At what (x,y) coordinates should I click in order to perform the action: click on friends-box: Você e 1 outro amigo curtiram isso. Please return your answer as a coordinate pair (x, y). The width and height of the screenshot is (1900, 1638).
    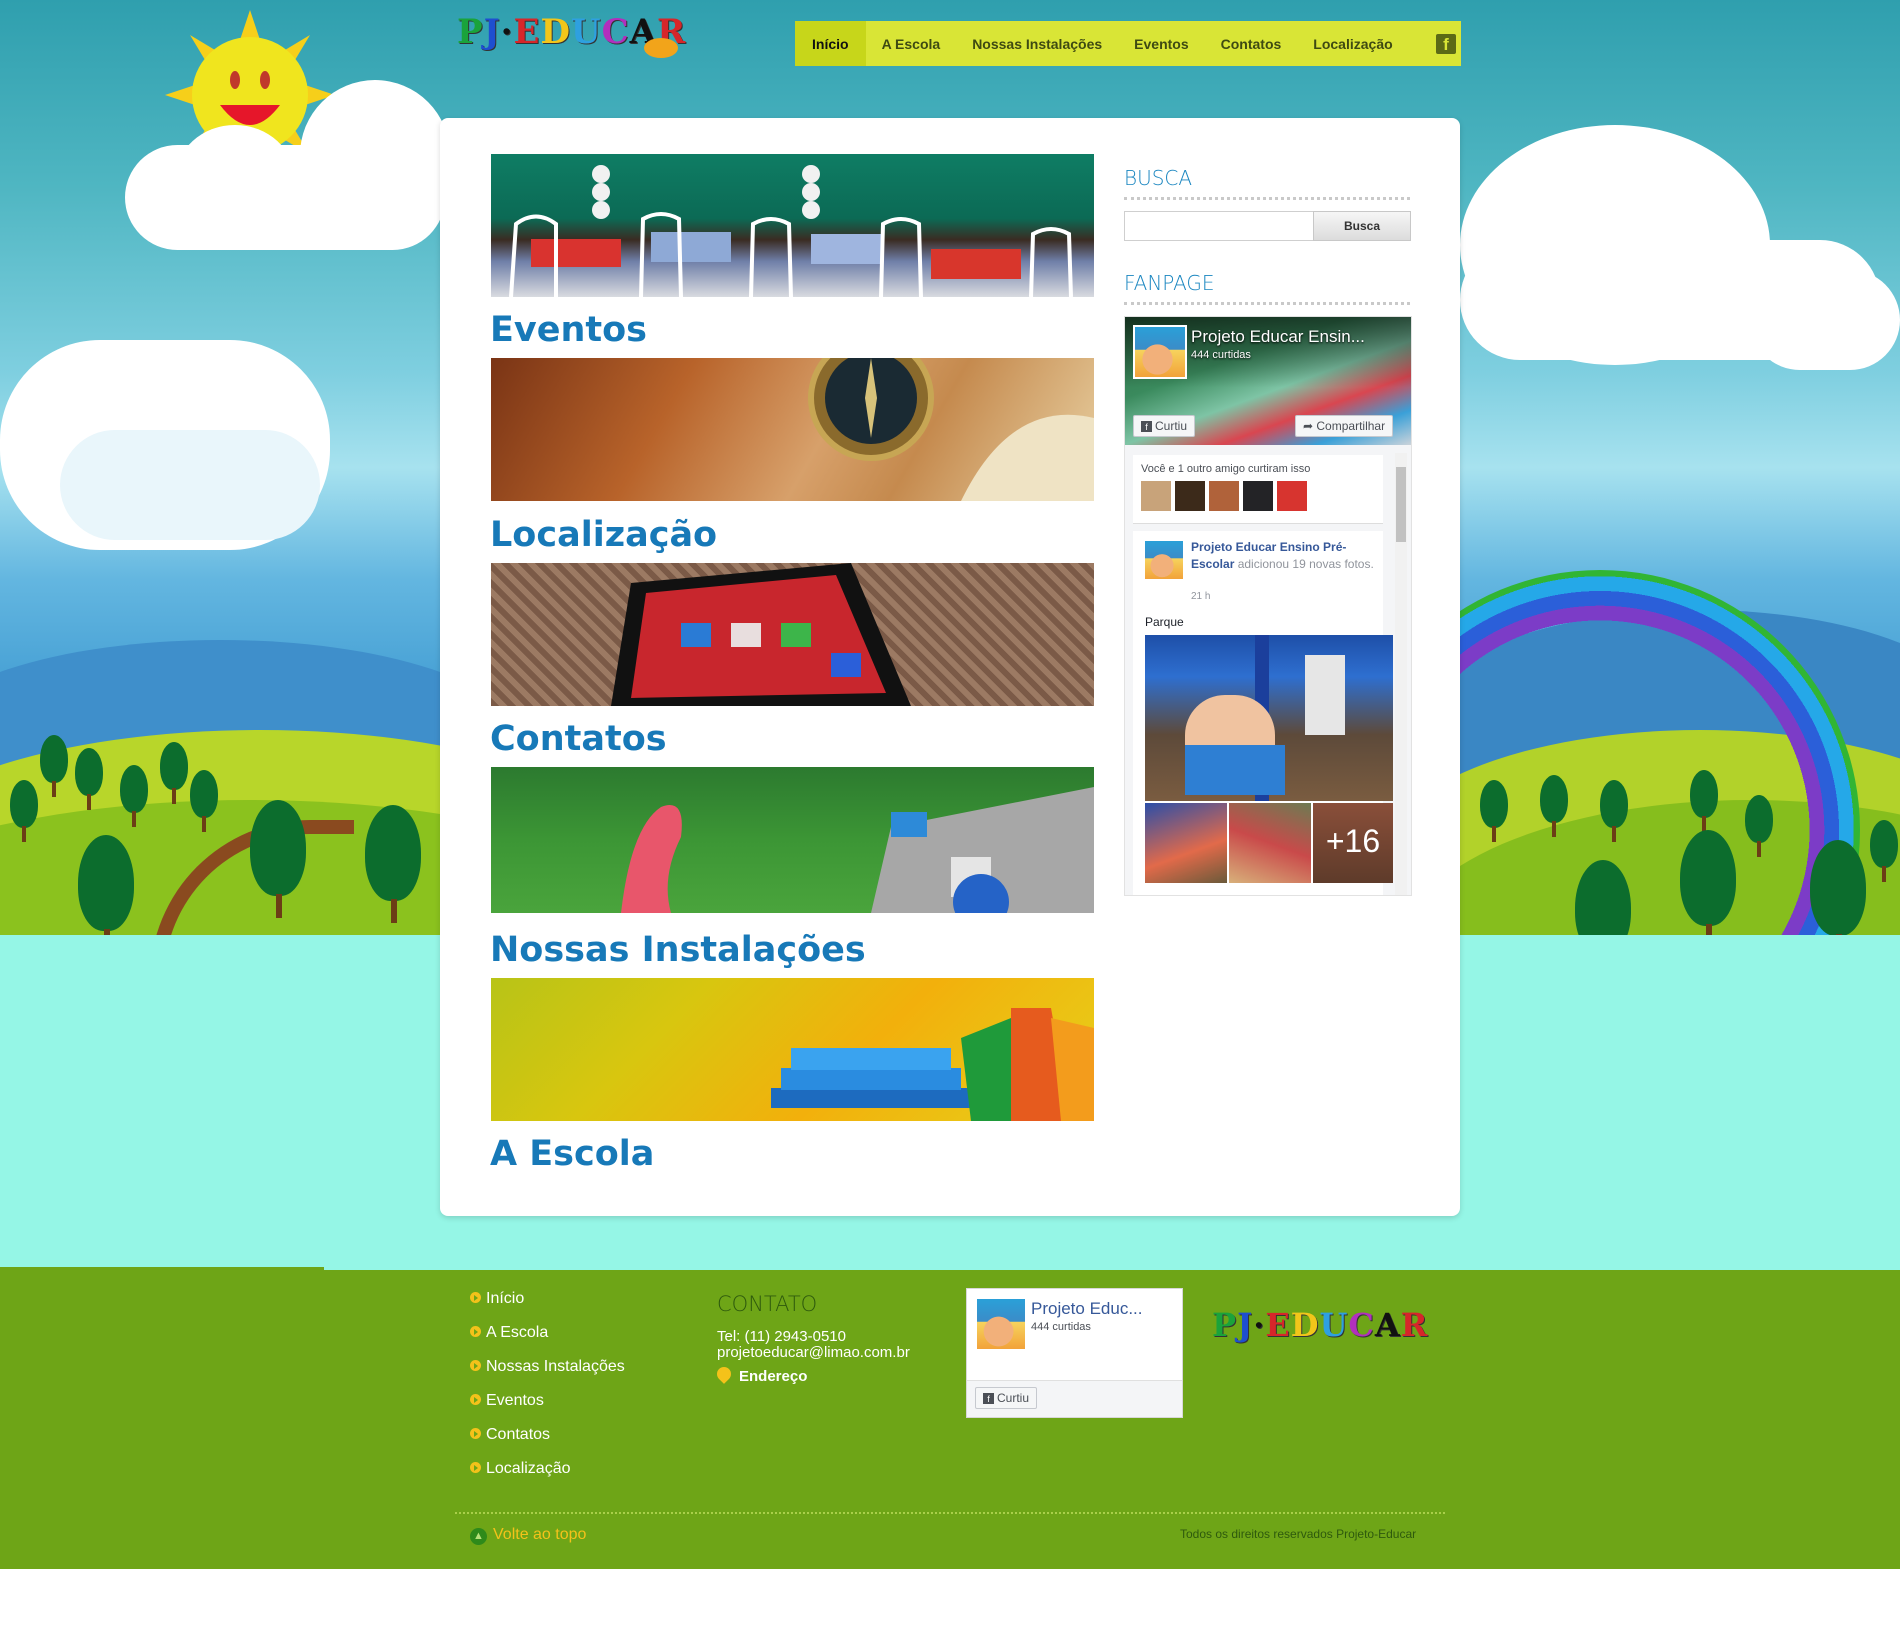
    Looking at the image, I should click on (1258, 489).